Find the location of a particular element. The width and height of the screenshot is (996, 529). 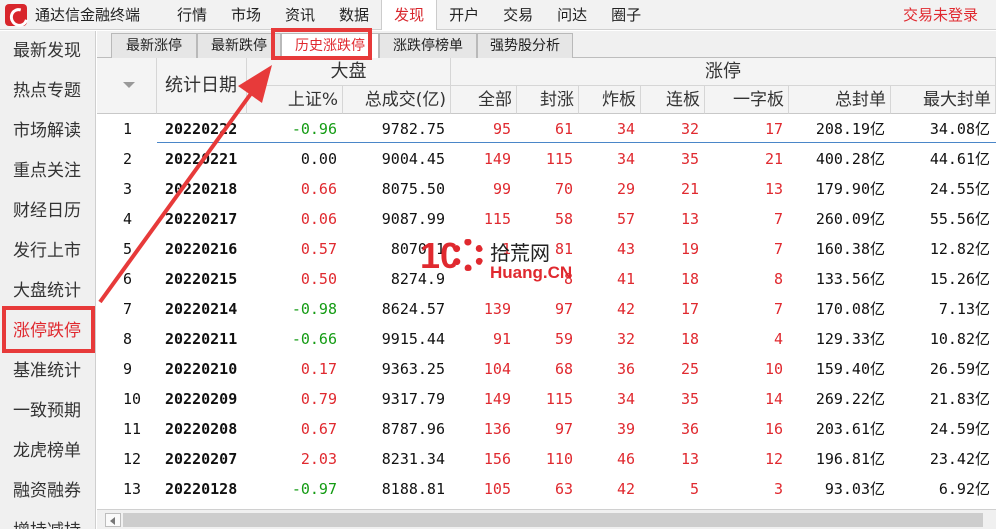

tab-latest-limit-down: 最新跌停 is located at coordinates (239, 45).